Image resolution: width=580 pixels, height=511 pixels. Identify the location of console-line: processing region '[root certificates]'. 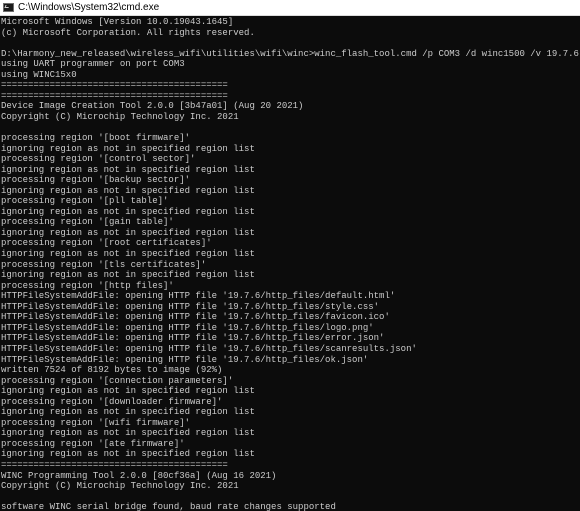
(106, 243).